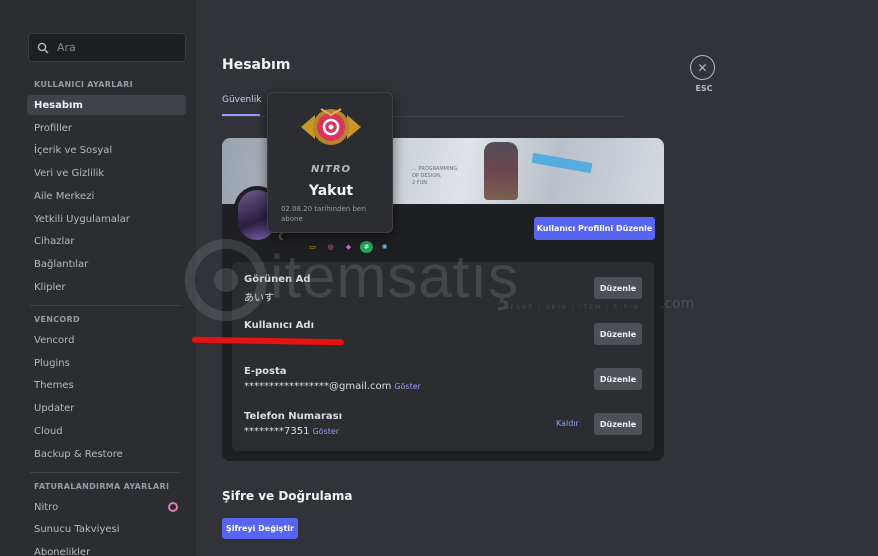  What do you see at coordinates (106, 150) in the screenshot?
I see `sidebar-item-content-social: İçerik ve Sosyal` at bounding box center [106, 150].